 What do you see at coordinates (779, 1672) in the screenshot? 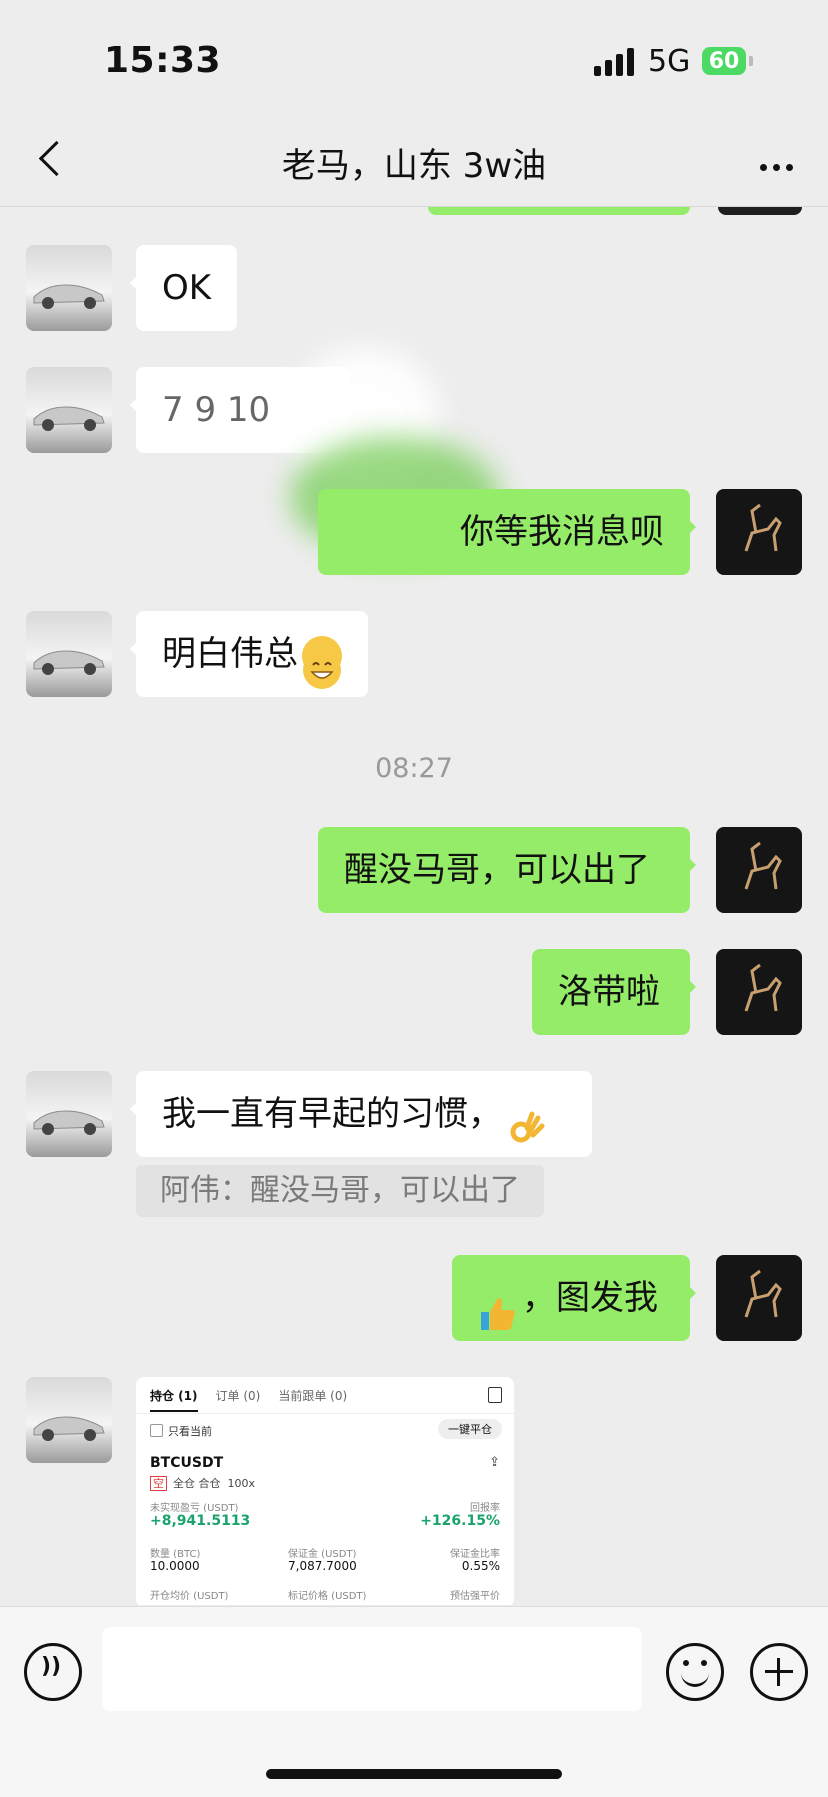
I see `plus-icon` at bounding box center [779, 1672].